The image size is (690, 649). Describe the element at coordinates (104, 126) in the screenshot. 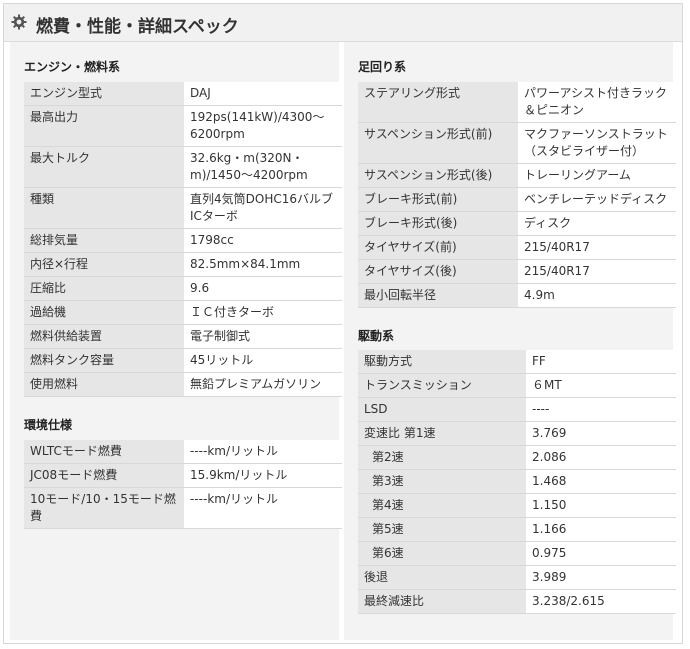

I see `spec-label: 最高出力` at that location.